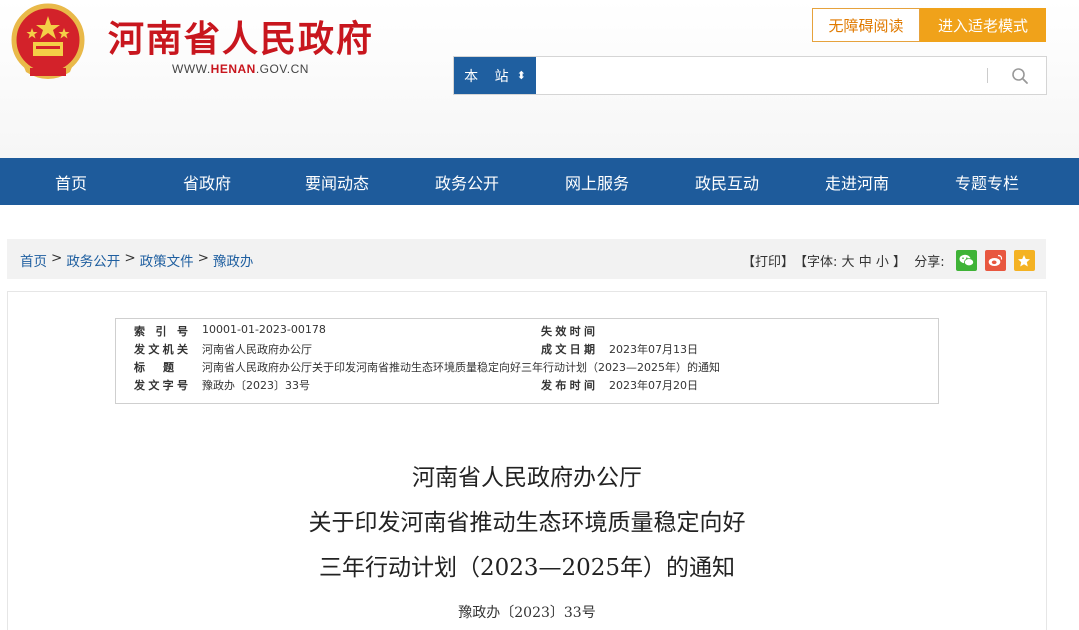  I want to click on font-large-button: 大, so click(848, 260).